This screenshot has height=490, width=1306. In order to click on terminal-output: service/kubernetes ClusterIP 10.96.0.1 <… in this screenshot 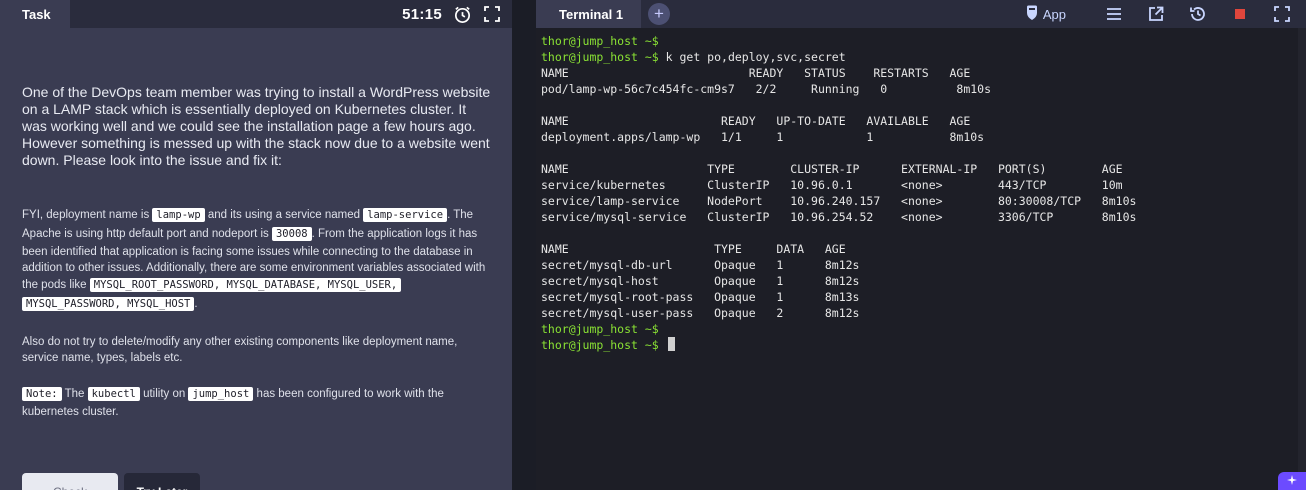, I will do `click(832, 185)`.